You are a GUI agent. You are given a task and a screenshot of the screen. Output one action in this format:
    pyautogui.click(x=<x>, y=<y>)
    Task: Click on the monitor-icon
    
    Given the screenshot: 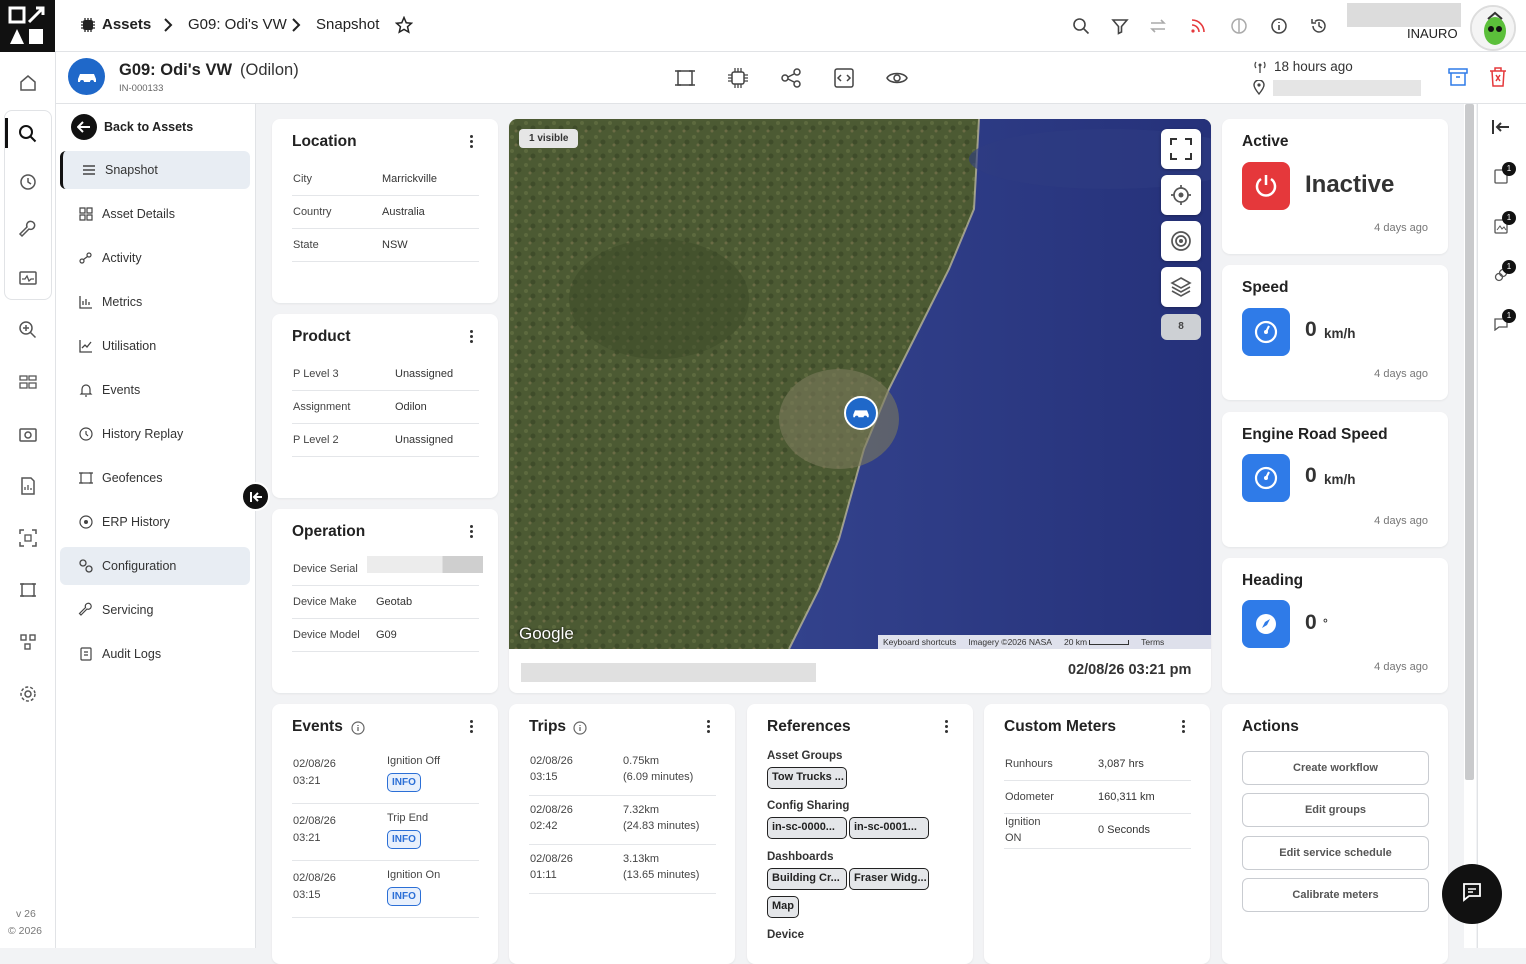 What is the action you would take?
    pyautogui.click(x=28, y=278)
    